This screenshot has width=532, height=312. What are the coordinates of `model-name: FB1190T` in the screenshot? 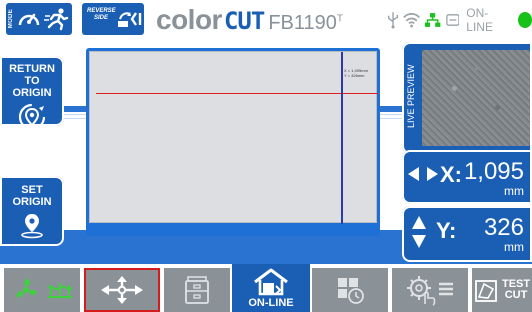 It's located at (305, 23).